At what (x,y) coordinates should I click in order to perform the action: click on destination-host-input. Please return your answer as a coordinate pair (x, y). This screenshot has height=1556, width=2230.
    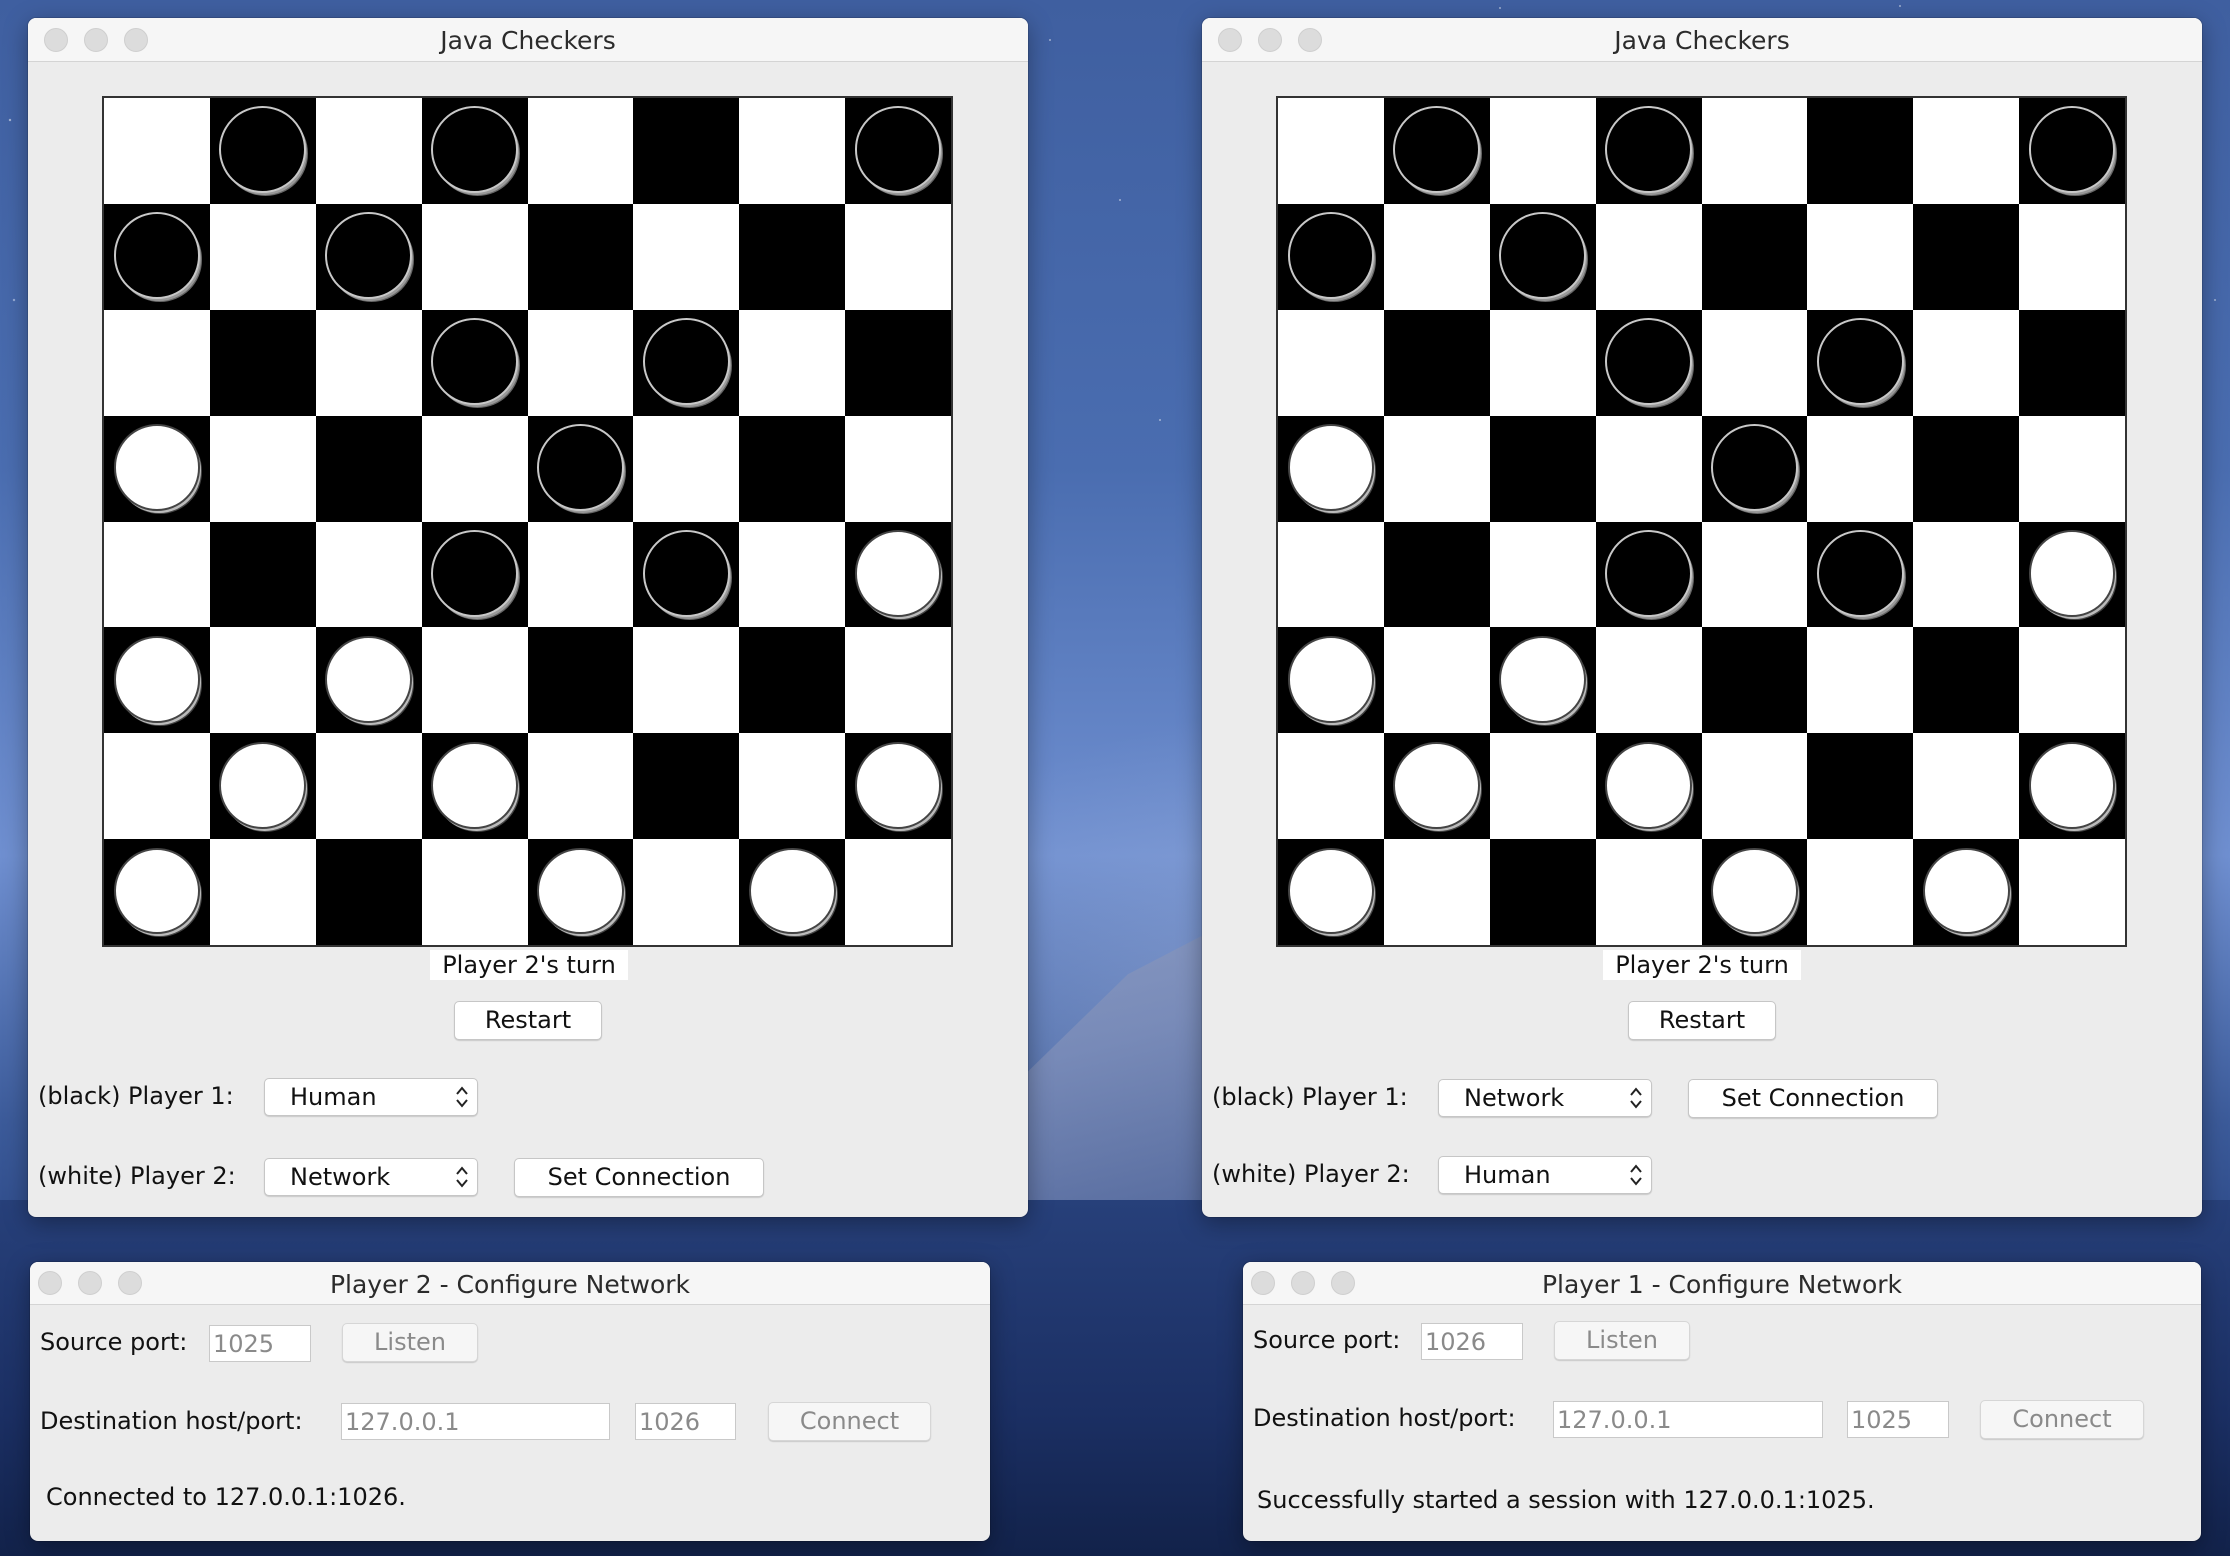
    Looking at the image, I should click on (1688, 1419).